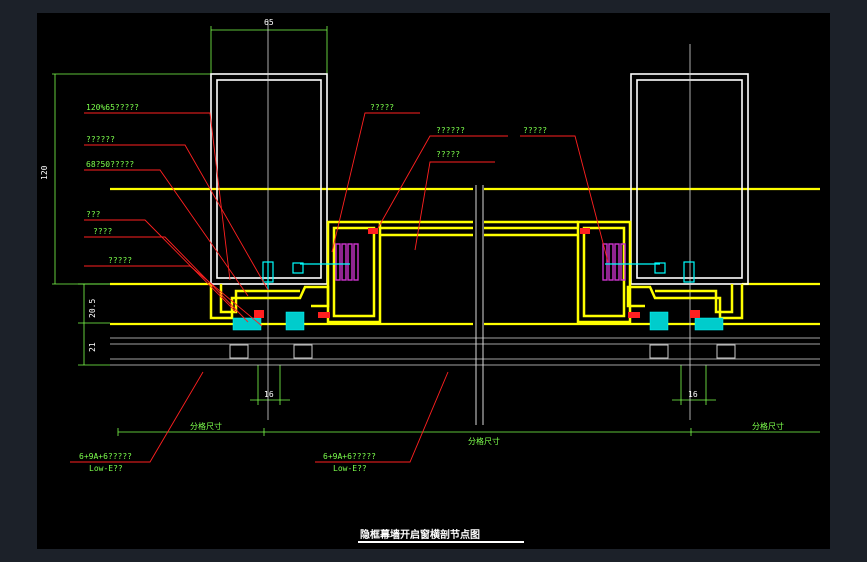 The image size is (867, 562). Describe the element at coordinates (112, 107) in the screenshot. I see `callout-1: 120%65?????` at that location.